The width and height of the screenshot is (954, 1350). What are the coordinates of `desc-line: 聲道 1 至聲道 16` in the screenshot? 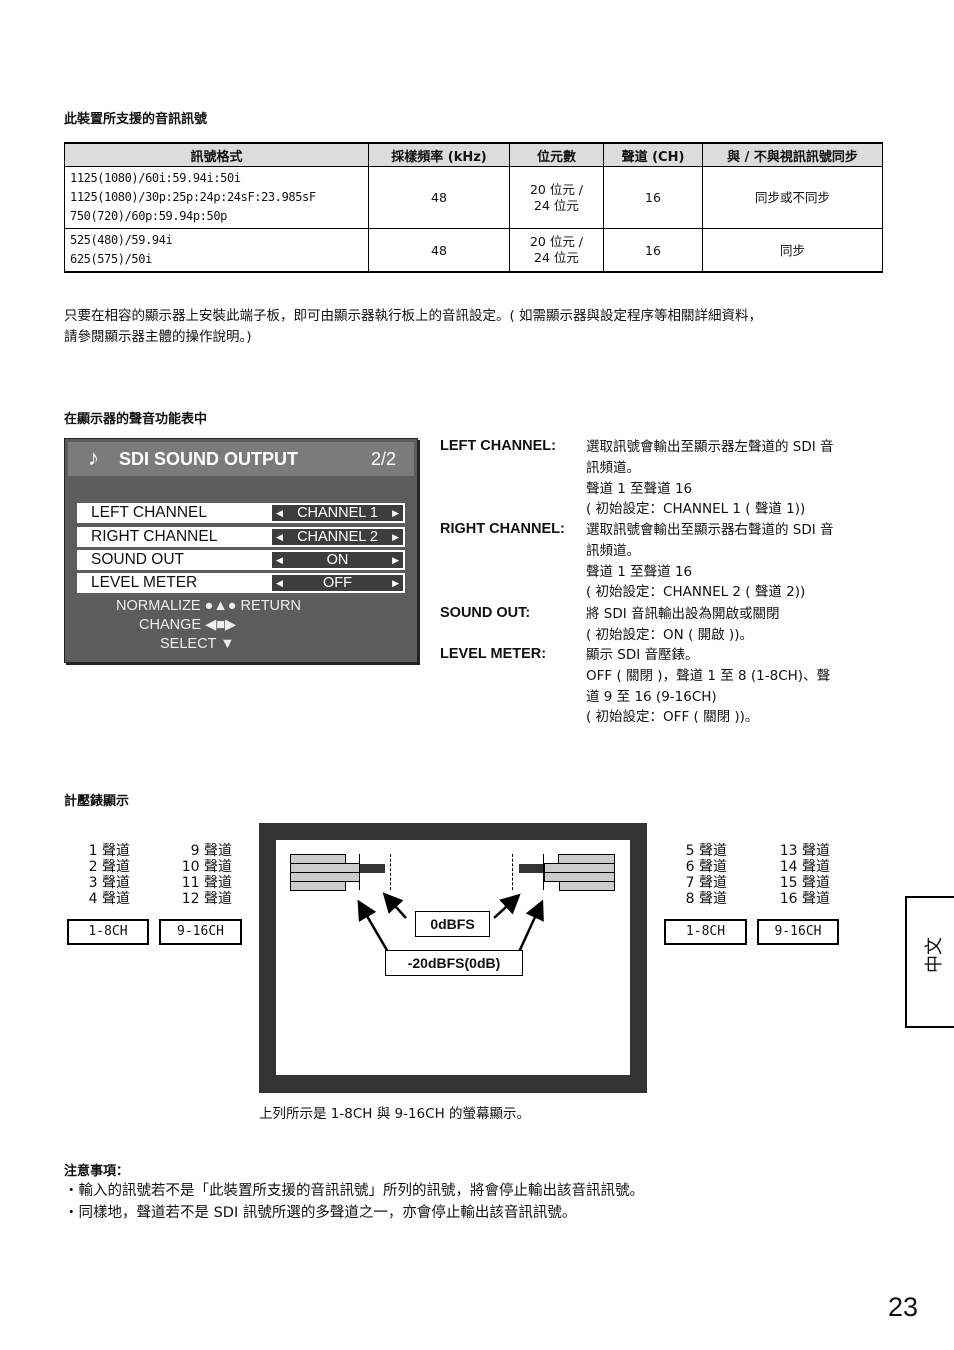 It's located at (639, 571).